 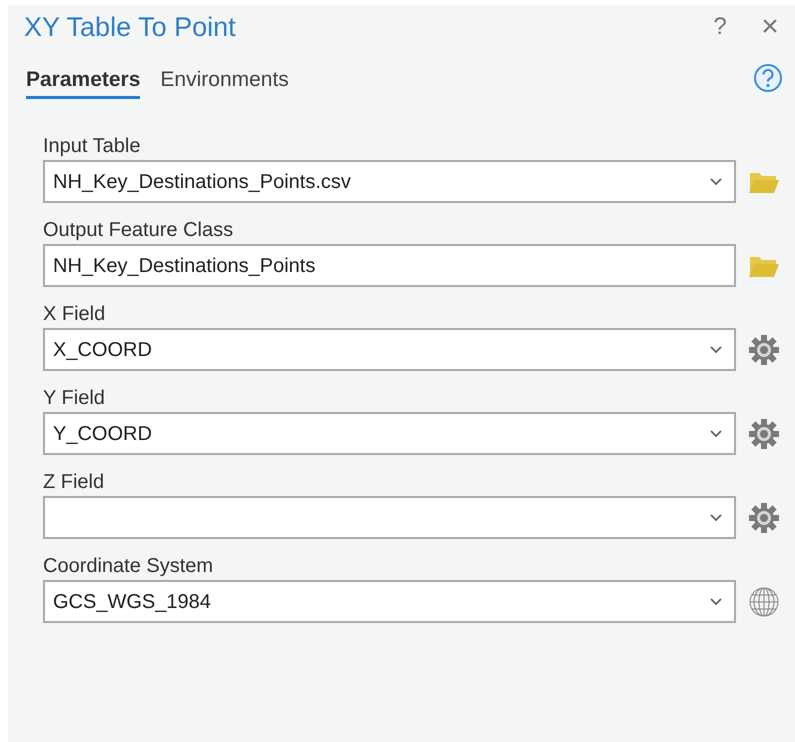 I want to click on tab: Environments, so click(x=224, y=81).